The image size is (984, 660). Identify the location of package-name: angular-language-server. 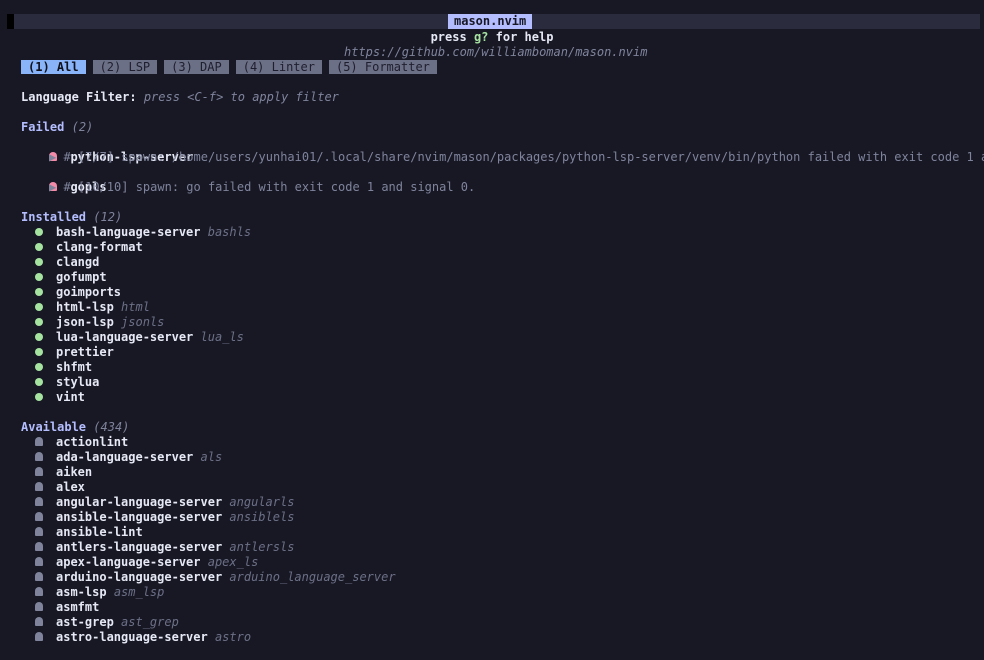
(139, 502).